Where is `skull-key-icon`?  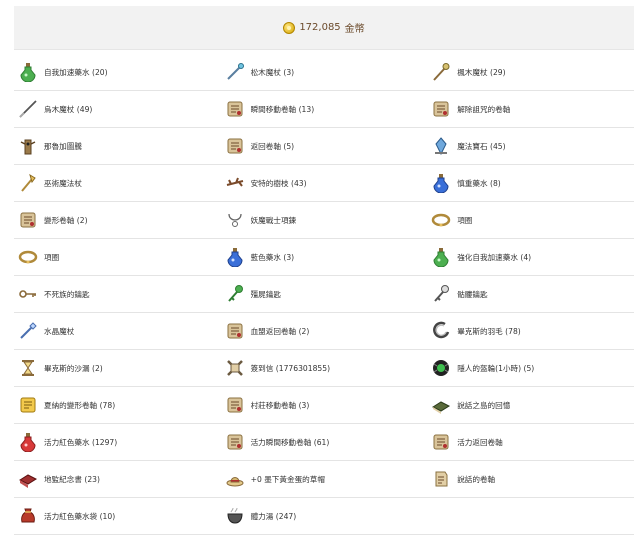 skull-key-icon is located at coordinates (441, 294).